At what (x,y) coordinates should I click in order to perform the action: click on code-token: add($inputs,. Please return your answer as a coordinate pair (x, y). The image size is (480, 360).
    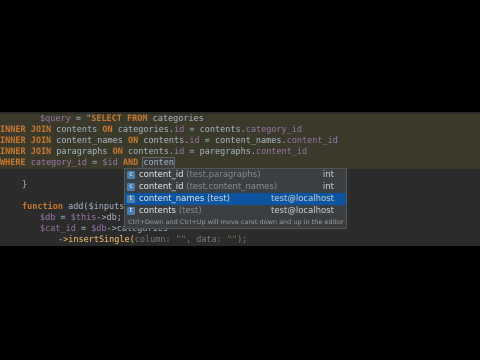
    Looking at the image, I should click on (96, 207).